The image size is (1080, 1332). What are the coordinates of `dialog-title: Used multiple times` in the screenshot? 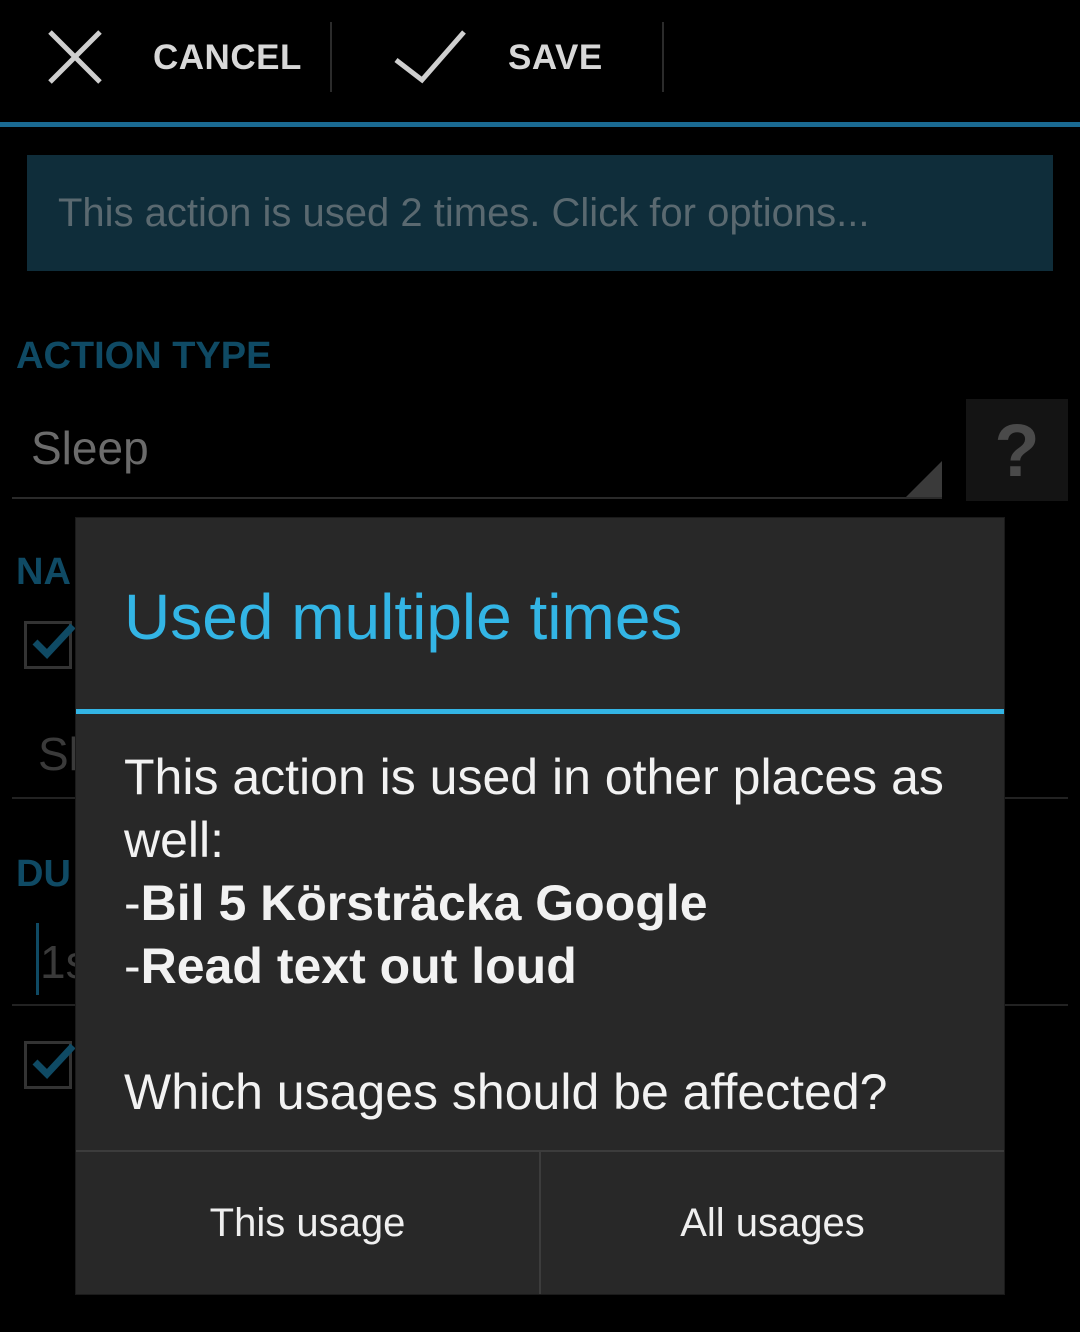 It's located at (403, 617).